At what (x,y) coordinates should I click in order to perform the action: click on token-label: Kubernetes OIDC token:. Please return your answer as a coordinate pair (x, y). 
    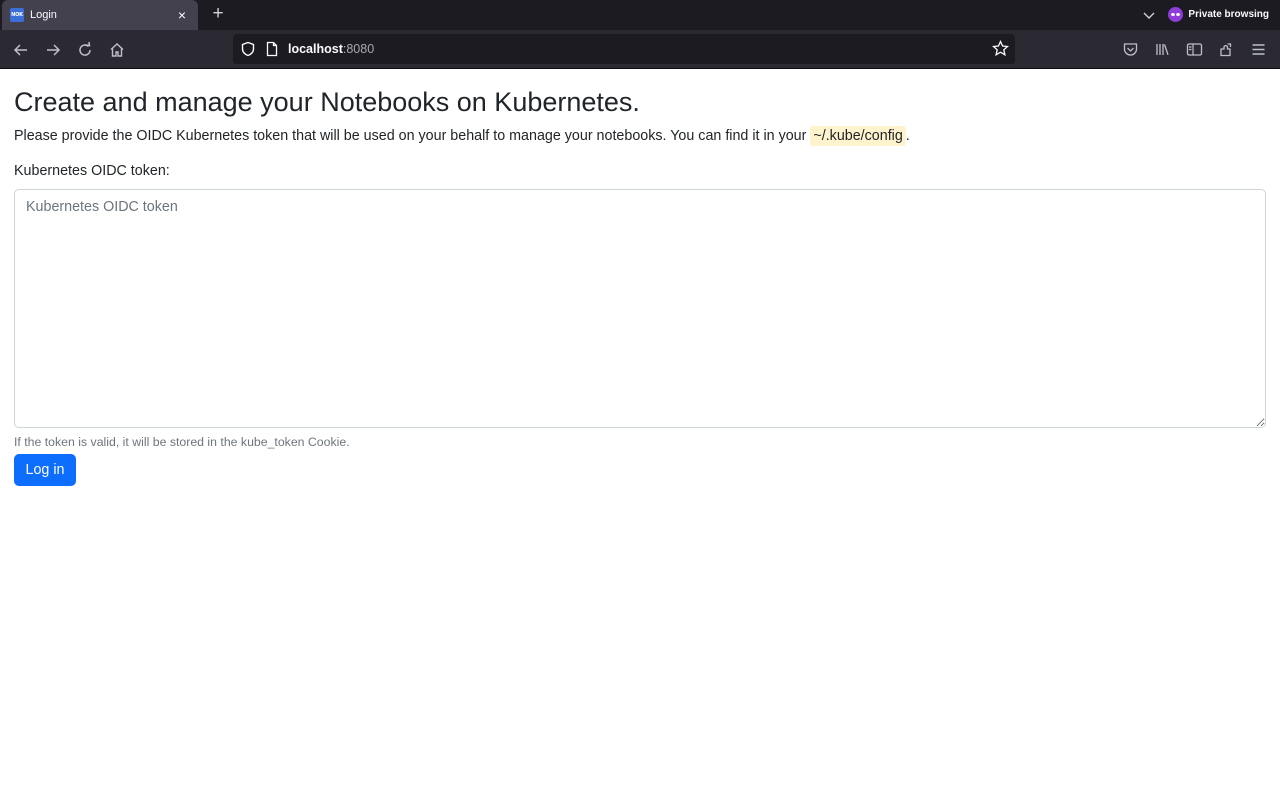
    Looking at the image, I should click on (92, 171).